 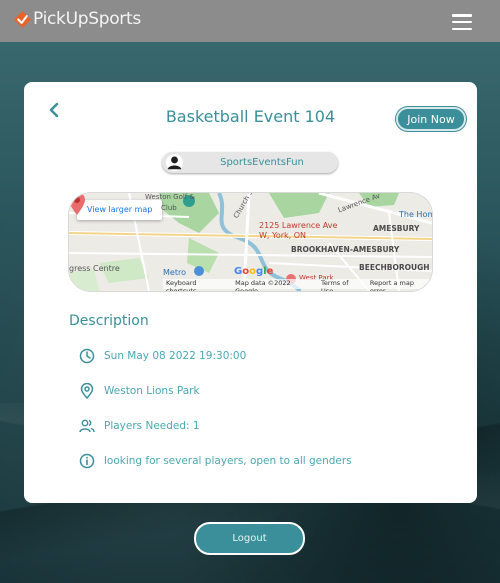 What do you see at coordinates (169, 208) in the screenshot?
I see `map-label: Club` at bounding box center [169, 208].